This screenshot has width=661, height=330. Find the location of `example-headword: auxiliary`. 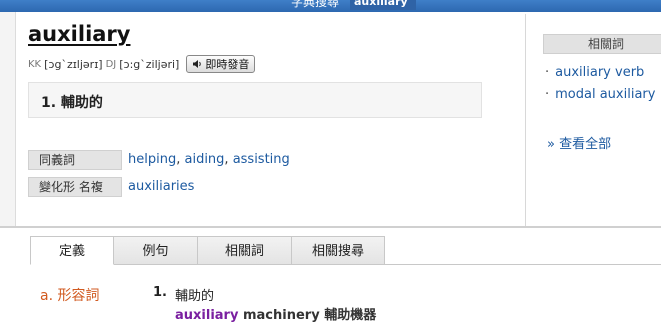

example-headword: auxiliary is located at coordinates (207, 315).